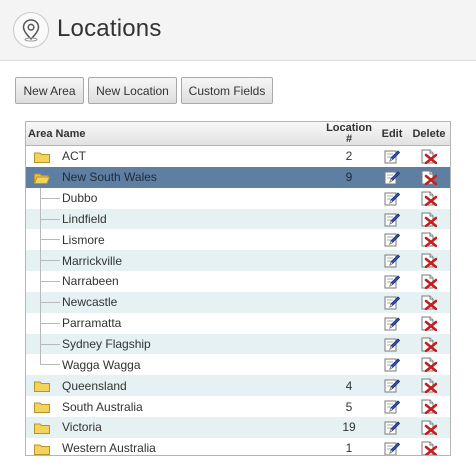  Describe the element at coordinates (31, 30) in the screenshot. I see `map-pin-icon` at that location.